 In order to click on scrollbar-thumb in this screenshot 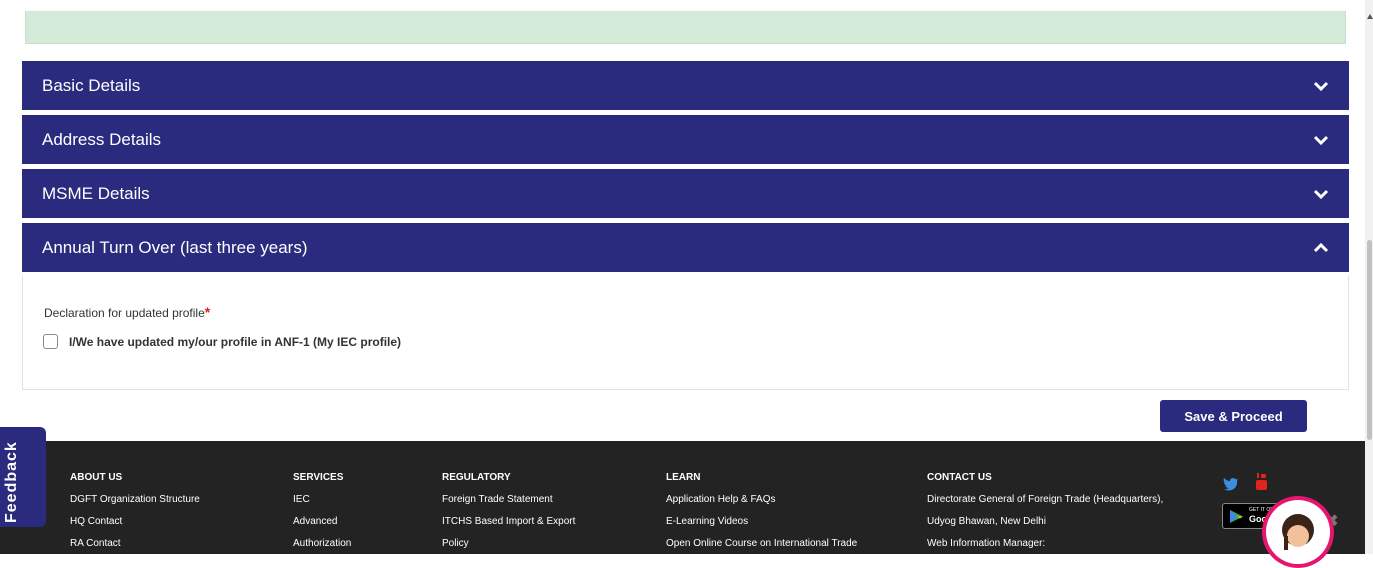, I will do `click(1369, 340)`.